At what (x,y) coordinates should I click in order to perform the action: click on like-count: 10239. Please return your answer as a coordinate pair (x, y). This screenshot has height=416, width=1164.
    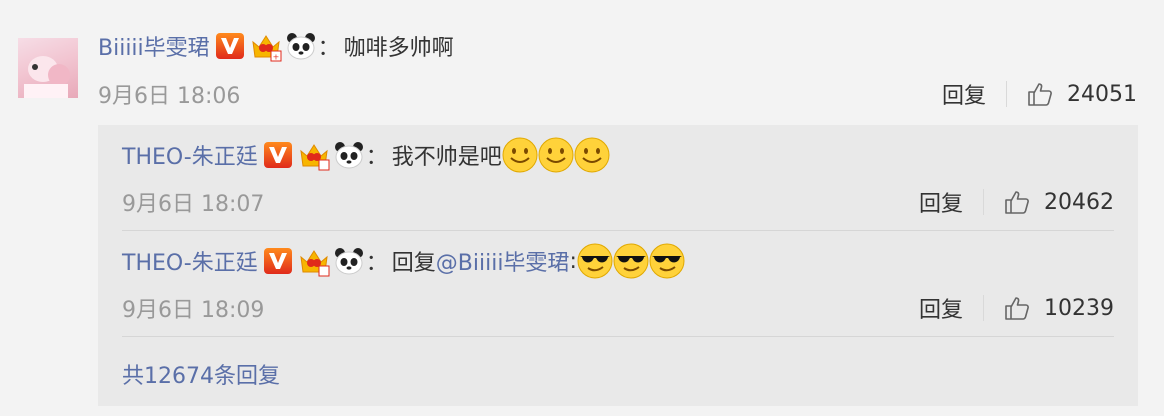
    Looking at the image, I should click on (1079, 308).